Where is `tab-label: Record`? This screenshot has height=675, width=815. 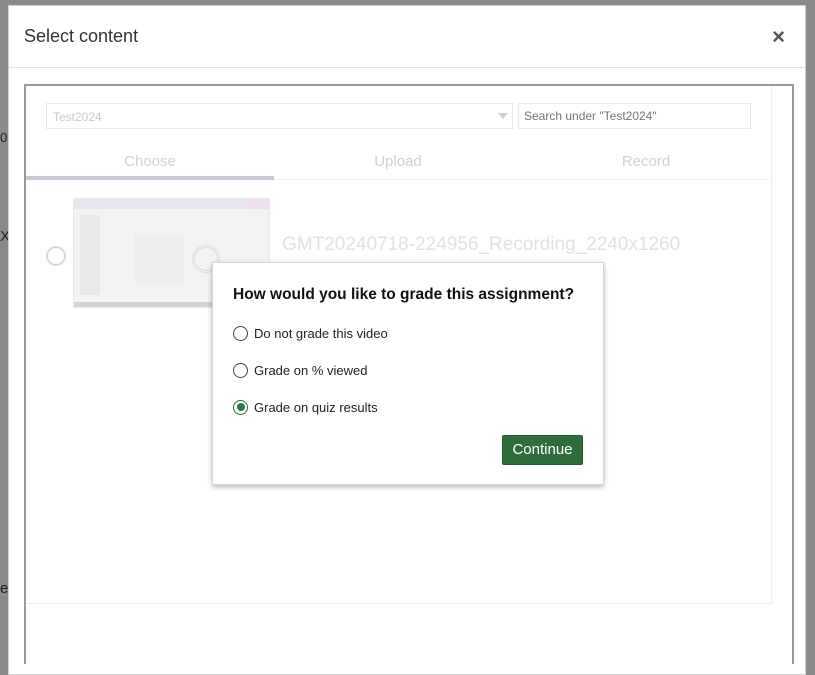 tab-label: Record is located at coordinates (646, 161).